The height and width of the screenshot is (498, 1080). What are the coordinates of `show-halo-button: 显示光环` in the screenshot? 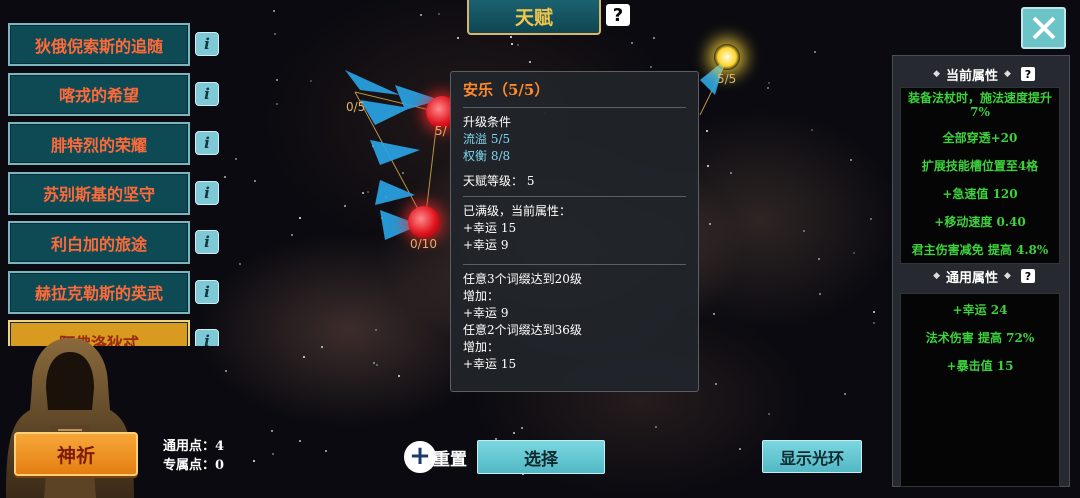 It's located at (812, 456).